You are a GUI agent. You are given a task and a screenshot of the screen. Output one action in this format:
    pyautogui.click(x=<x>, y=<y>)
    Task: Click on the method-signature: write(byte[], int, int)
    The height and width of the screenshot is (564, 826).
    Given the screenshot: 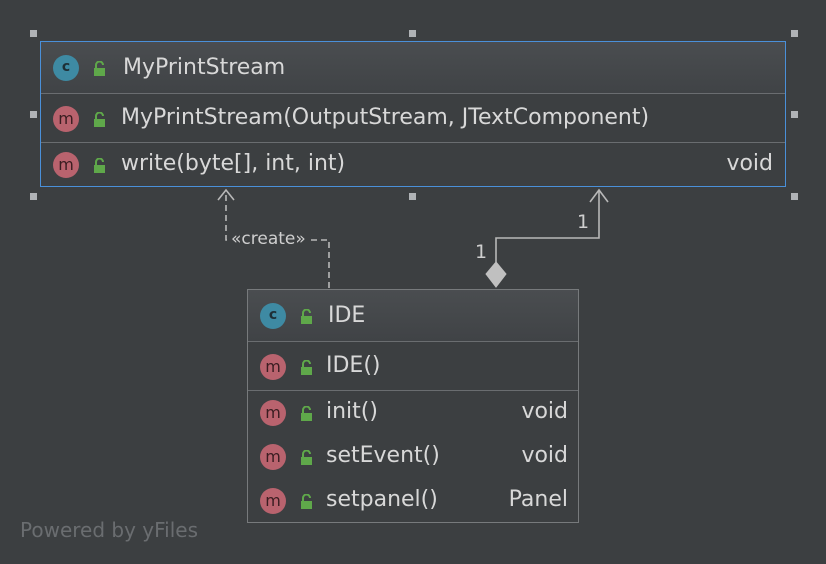 What is the action you would take?
    pyautogui.click(x=233, y=163)
    